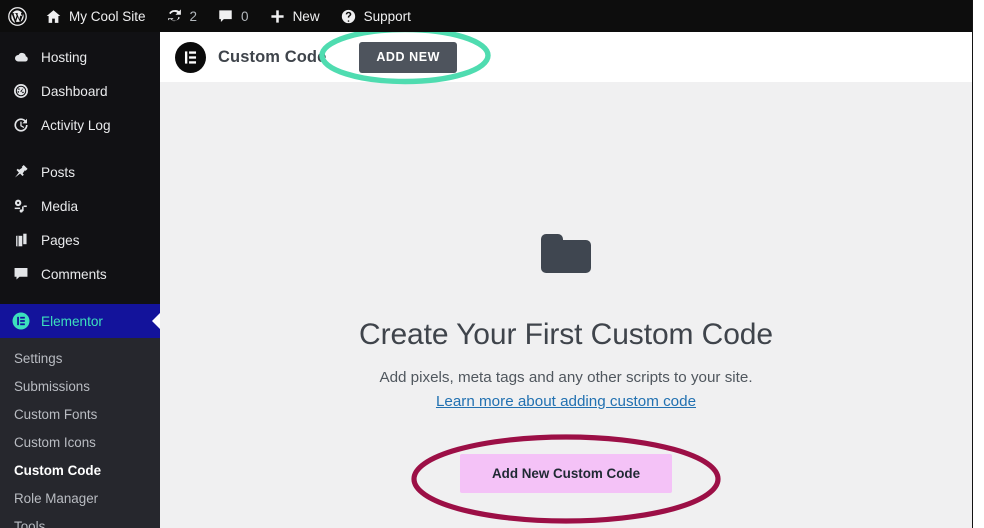  I want to click on pin-icon, so click(21, 172).